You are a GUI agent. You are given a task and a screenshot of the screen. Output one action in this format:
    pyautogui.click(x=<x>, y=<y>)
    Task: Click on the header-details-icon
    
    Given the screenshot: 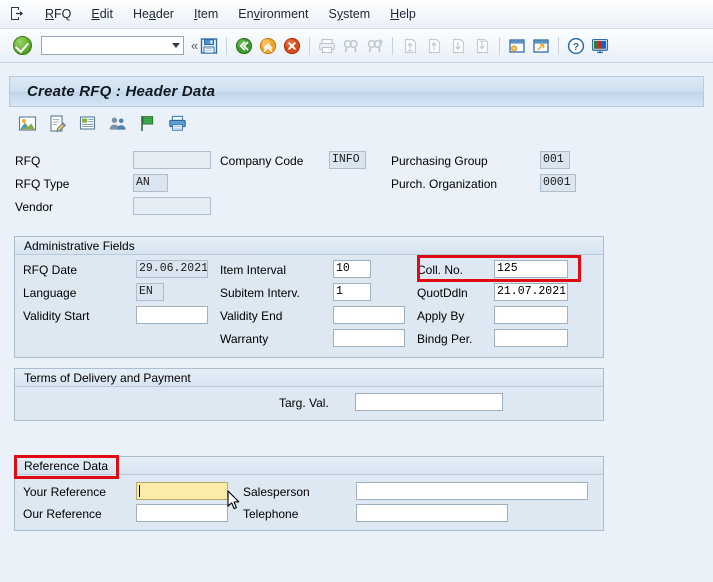 What is the action you would take?
    pyautogui.click(x=57, y=123)
    